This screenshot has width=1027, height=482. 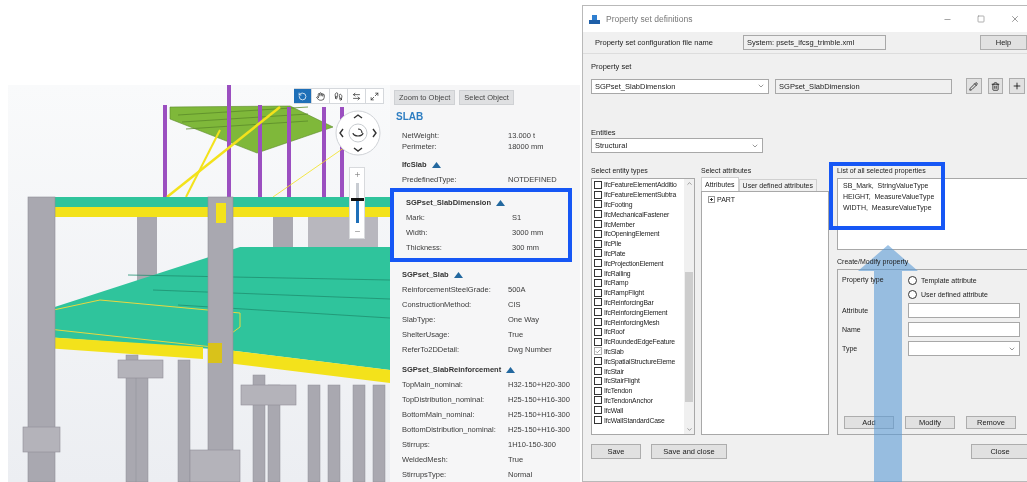 What do you see at coordinates (981, 19) in the screenshot?
I see `maximize-icon` at bounding box center [981, 19].